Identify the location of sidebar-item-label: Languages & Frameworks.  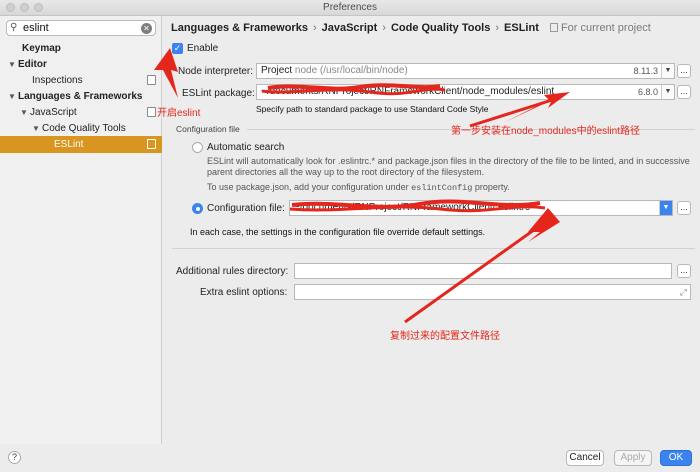
(80, 96).